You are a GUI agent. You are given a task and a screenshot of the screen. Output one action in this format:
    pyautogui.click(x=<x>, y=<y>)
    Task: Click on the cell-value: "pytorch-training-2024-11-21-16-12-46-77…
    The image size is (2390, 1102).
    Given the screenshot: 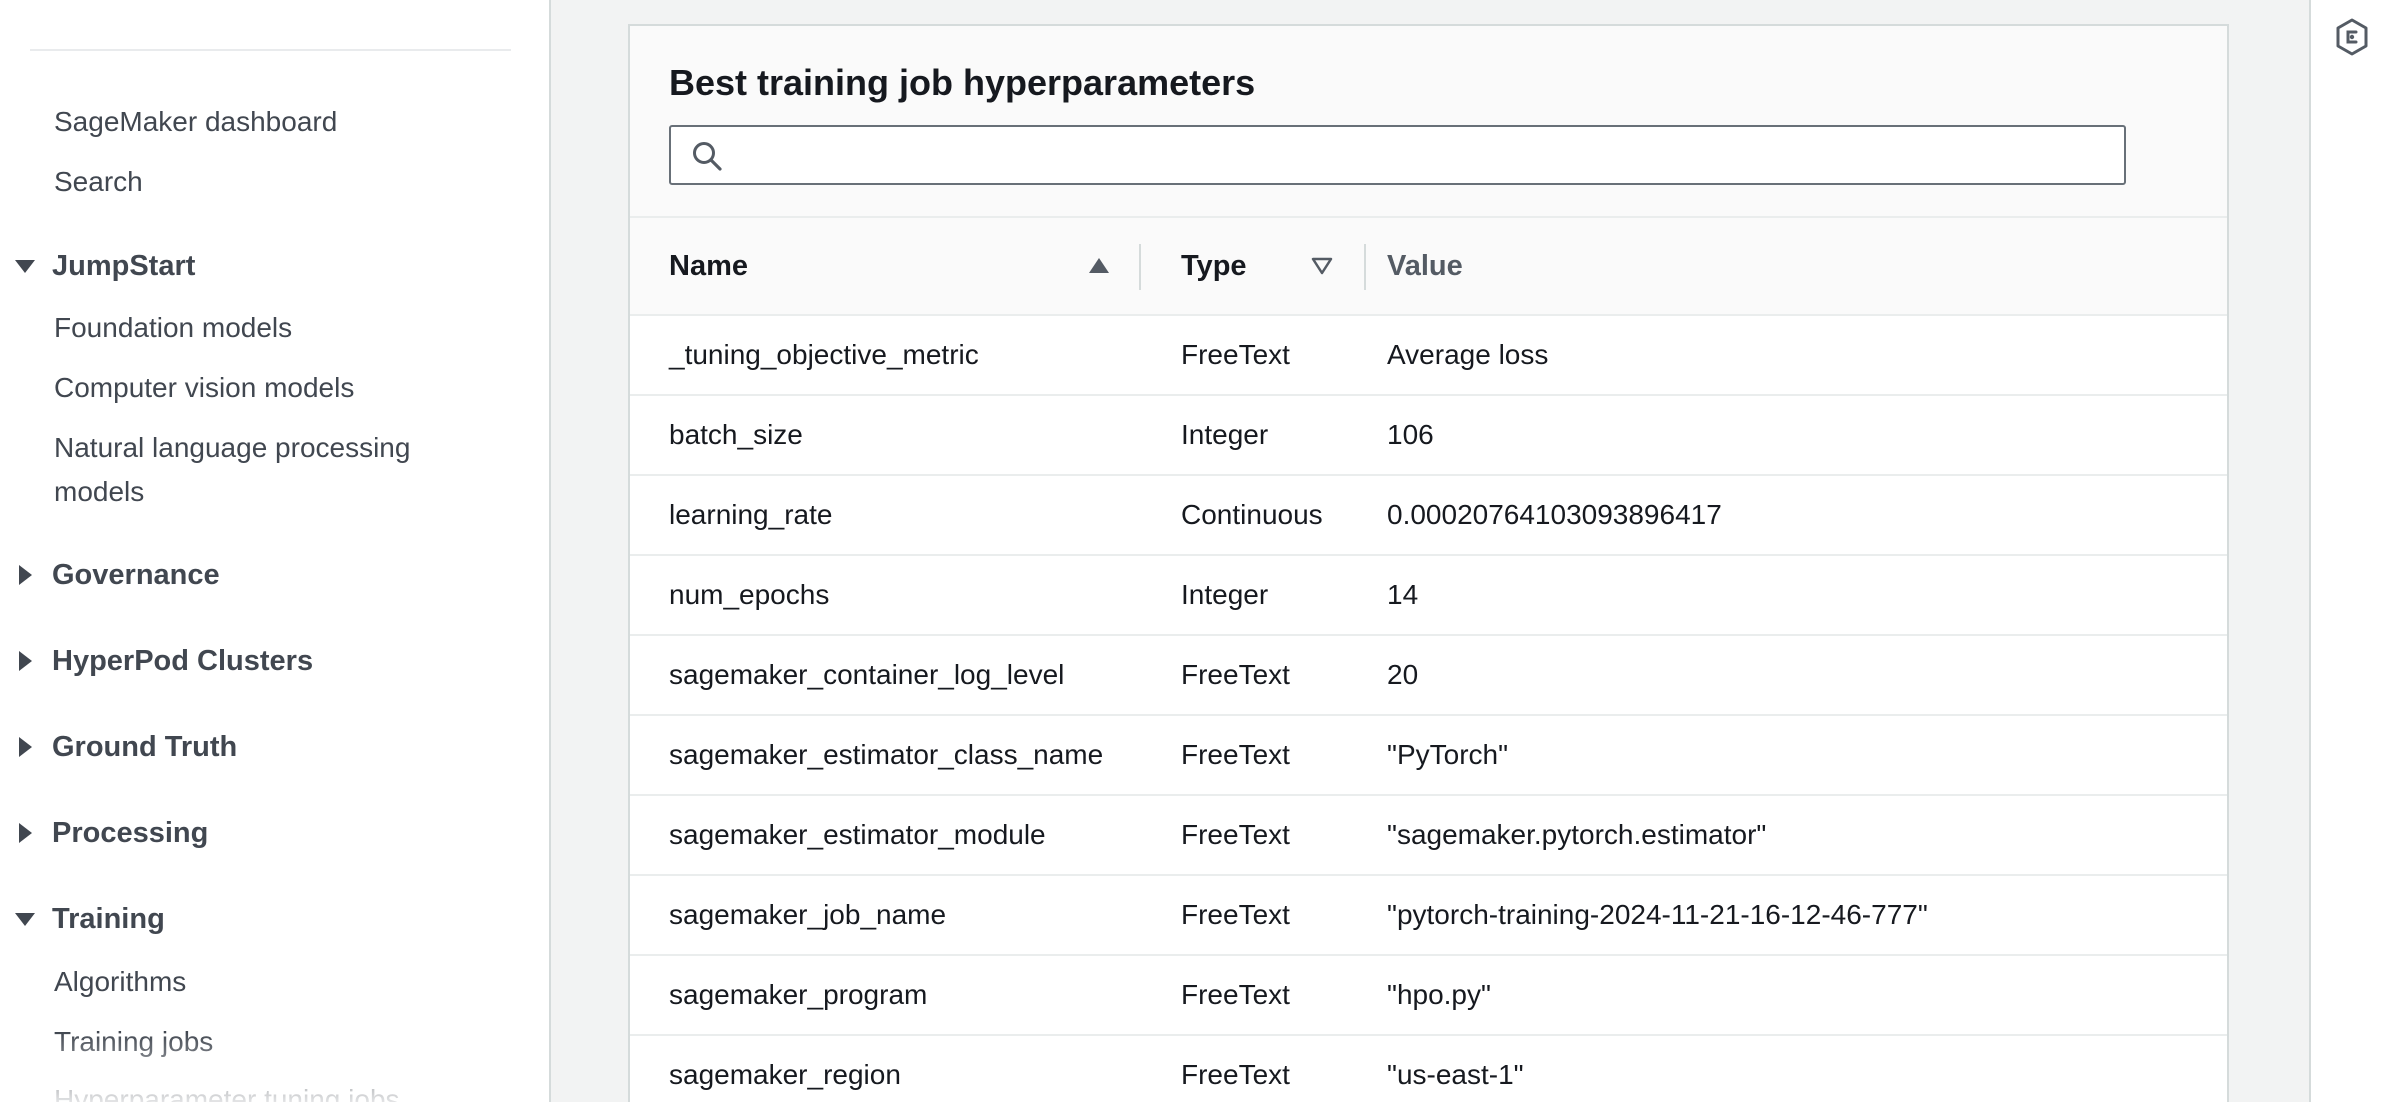 What is the action you would take?
    pyautogui.click(x=1657, y=914)
    